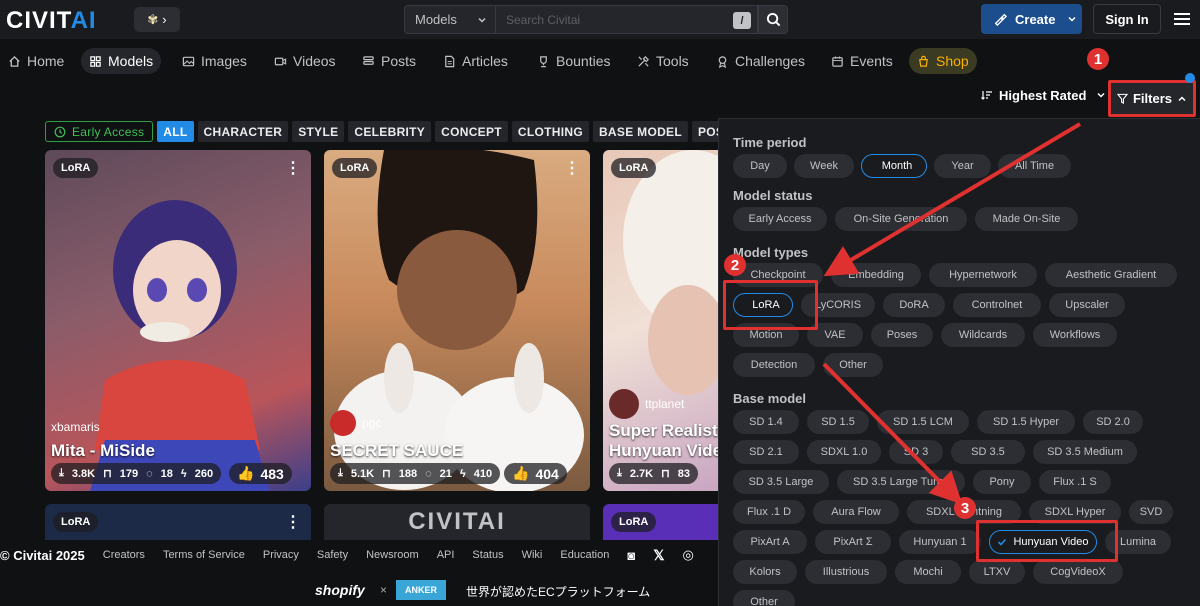  I want to click on annotation-marker: 3, so click(965, 508).